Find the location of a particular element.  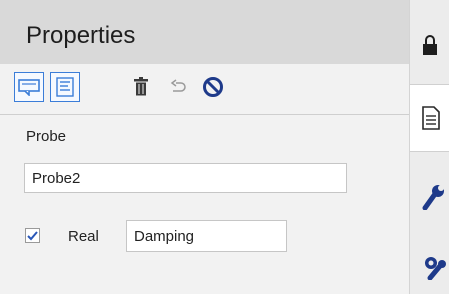

delete-button is located at coordinates (141, 87).